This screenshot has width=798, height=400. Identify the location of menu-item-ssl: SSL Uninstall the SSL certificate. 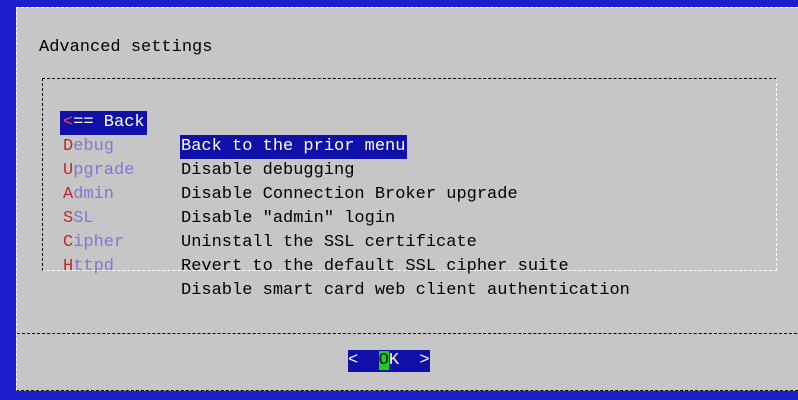
(268, 217).